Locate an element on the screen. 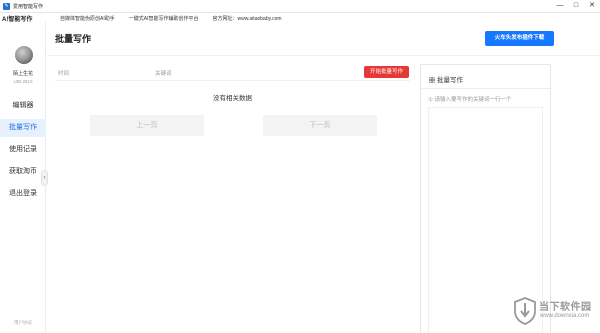  avatar is located at coordinates (24, 55).